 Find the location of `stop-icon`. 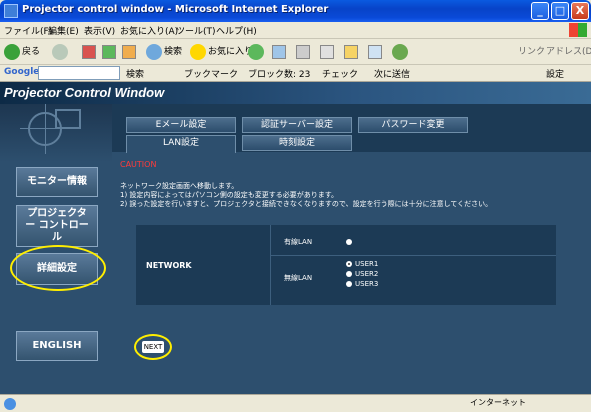

stop-icon is located at coordinates (89, 51).